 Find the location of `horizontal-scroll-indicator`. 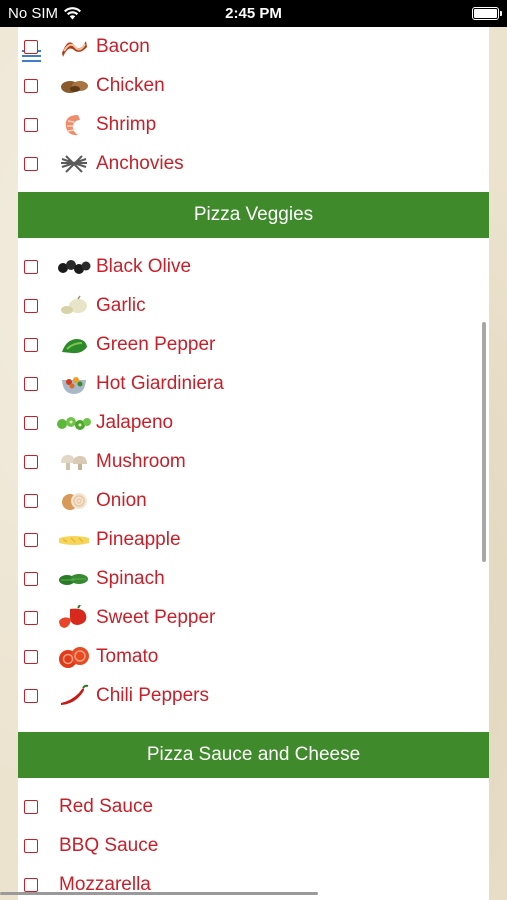

horizontal-scroll-indicator is located at coordinates (159, 893).